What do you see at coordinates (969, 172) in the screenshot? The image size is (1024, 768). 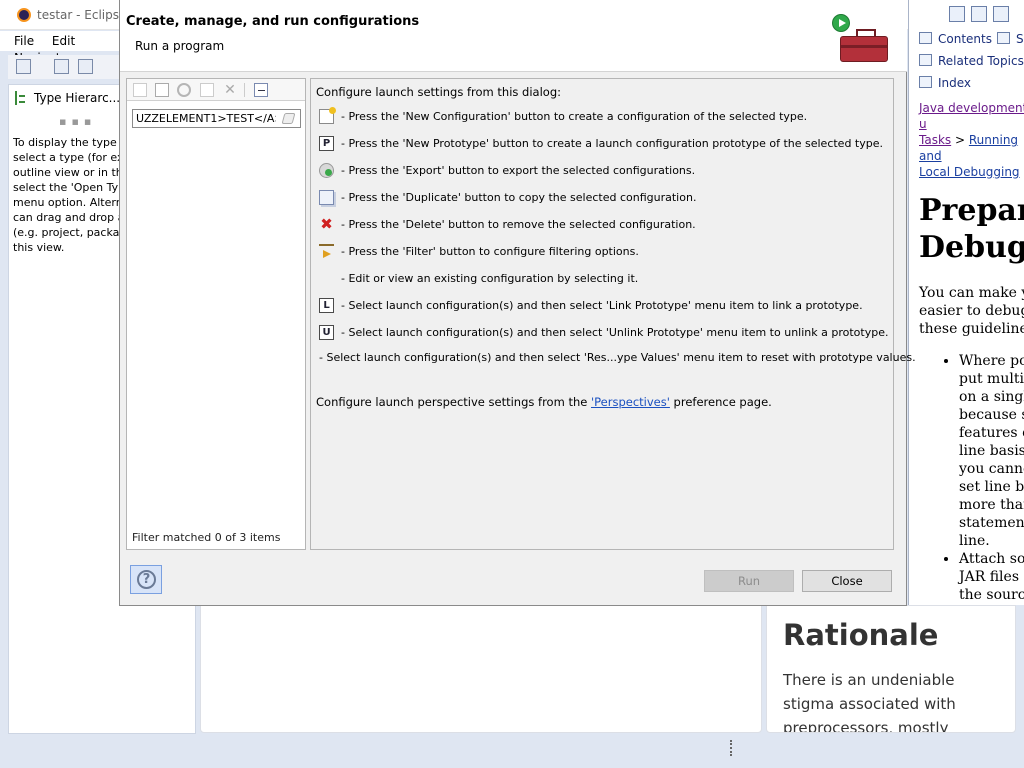 I see `crumb-local-debugging: Local Debugging` at bounding box center [969, 172].